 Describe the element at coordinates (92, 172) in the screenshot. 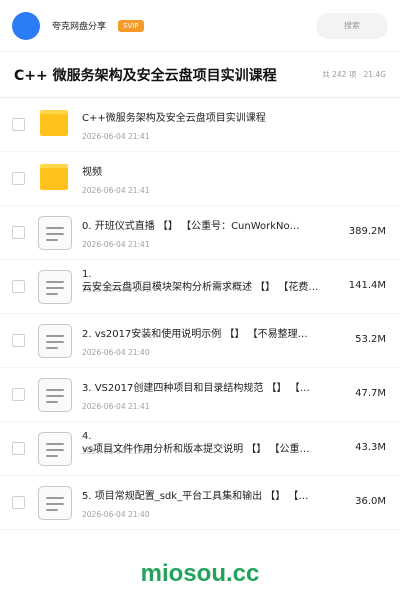

I see `file-name: 视频` at that location.